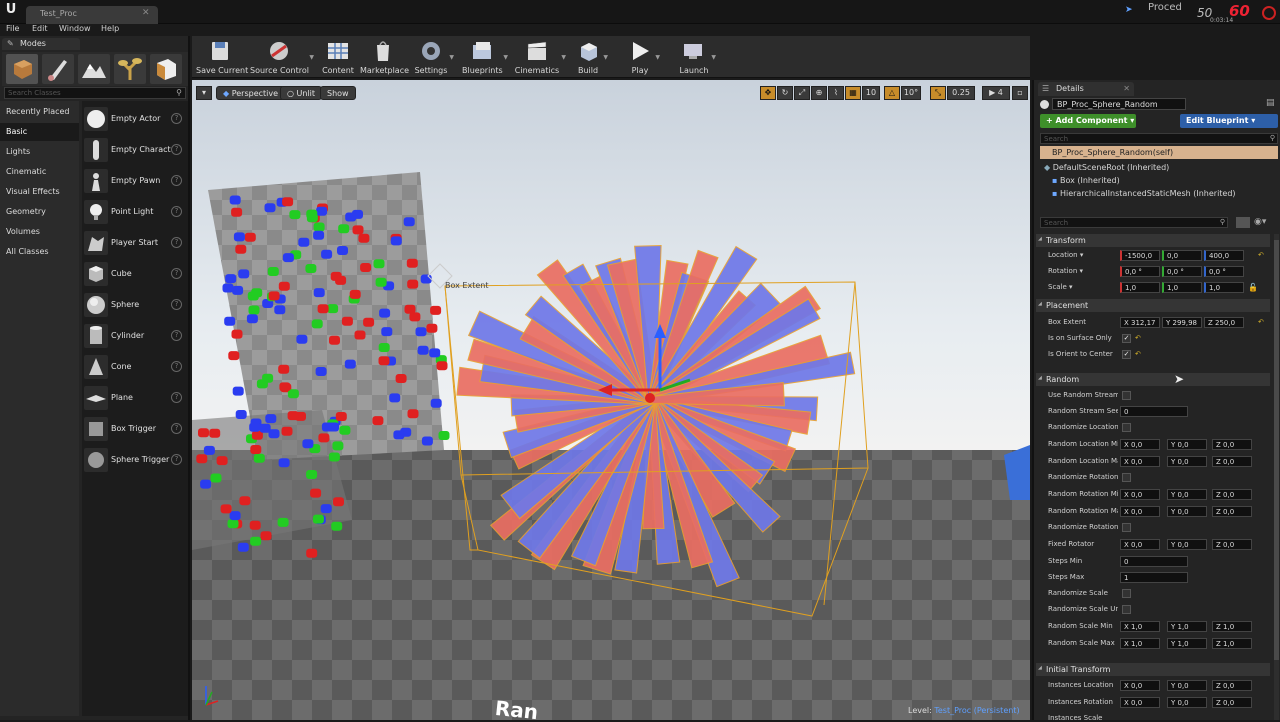 The image size is (1280, 722). I want to click on build-button: Build ▼, so click(591, 57).